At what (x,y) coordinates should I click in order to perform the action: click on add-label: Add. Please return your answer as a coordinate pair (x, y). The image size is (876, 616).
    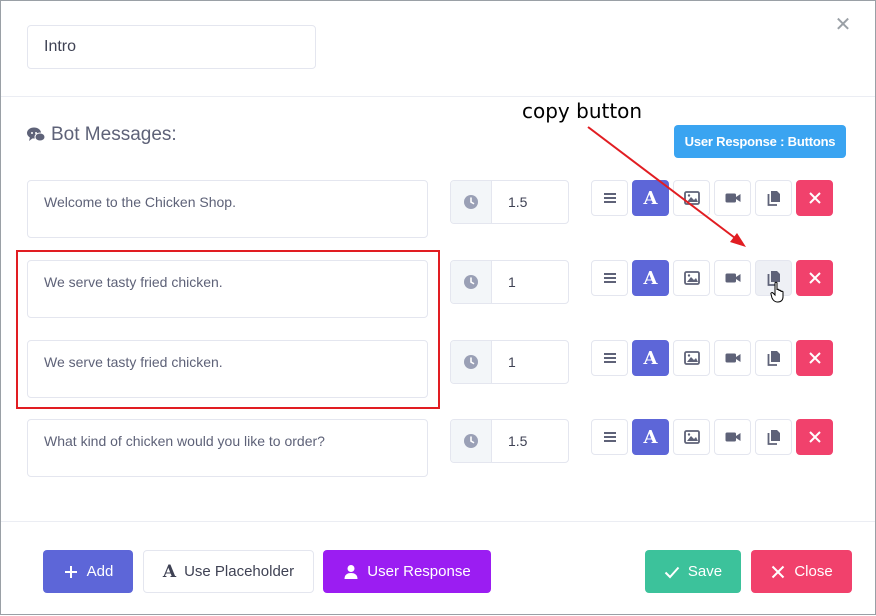
    Looking at the image, I should click on (100, 571).